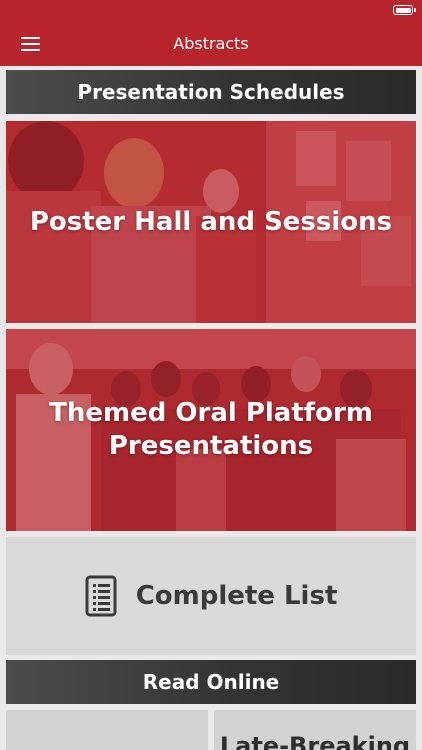 The height and width of the screenshot is (750, 422). What do you see at coordinates (236, 596) in the screenshot?
I see `complete-list-label: Complete List` at bounding box center [236, 596].